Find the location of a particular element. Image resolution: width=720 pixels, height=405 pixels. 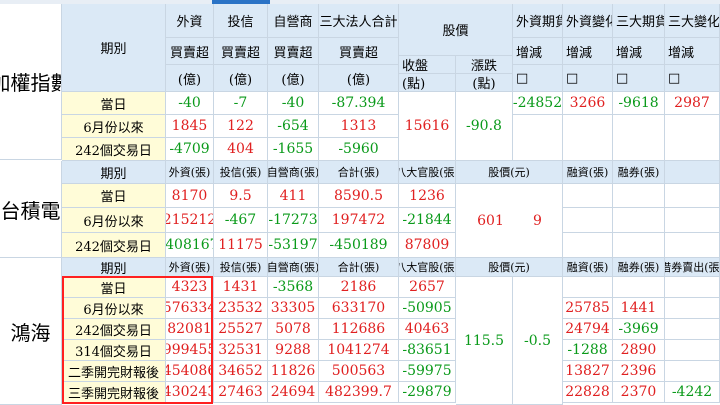

honhai-margin-blank-short is located at coordinates (639, 287).